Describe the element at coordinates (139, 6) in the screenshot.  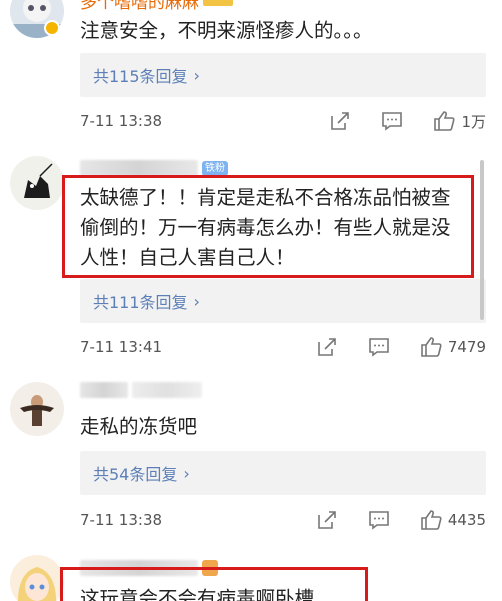
I see `username: 多个嗜嗜的麻麻` at that location.